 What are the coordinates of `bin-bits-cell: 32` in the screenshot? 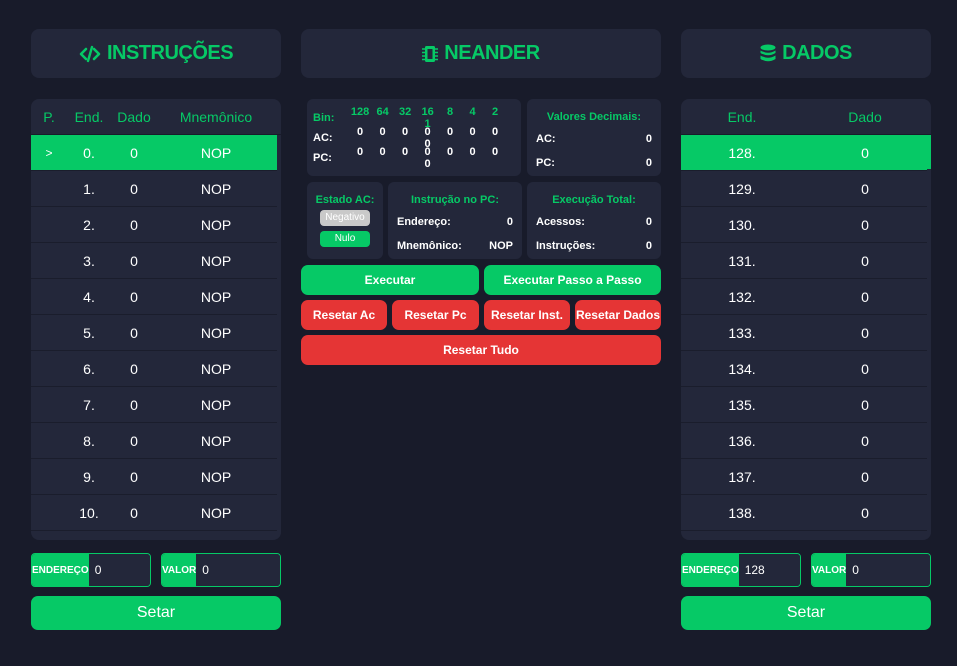 It's located at (405, 112).